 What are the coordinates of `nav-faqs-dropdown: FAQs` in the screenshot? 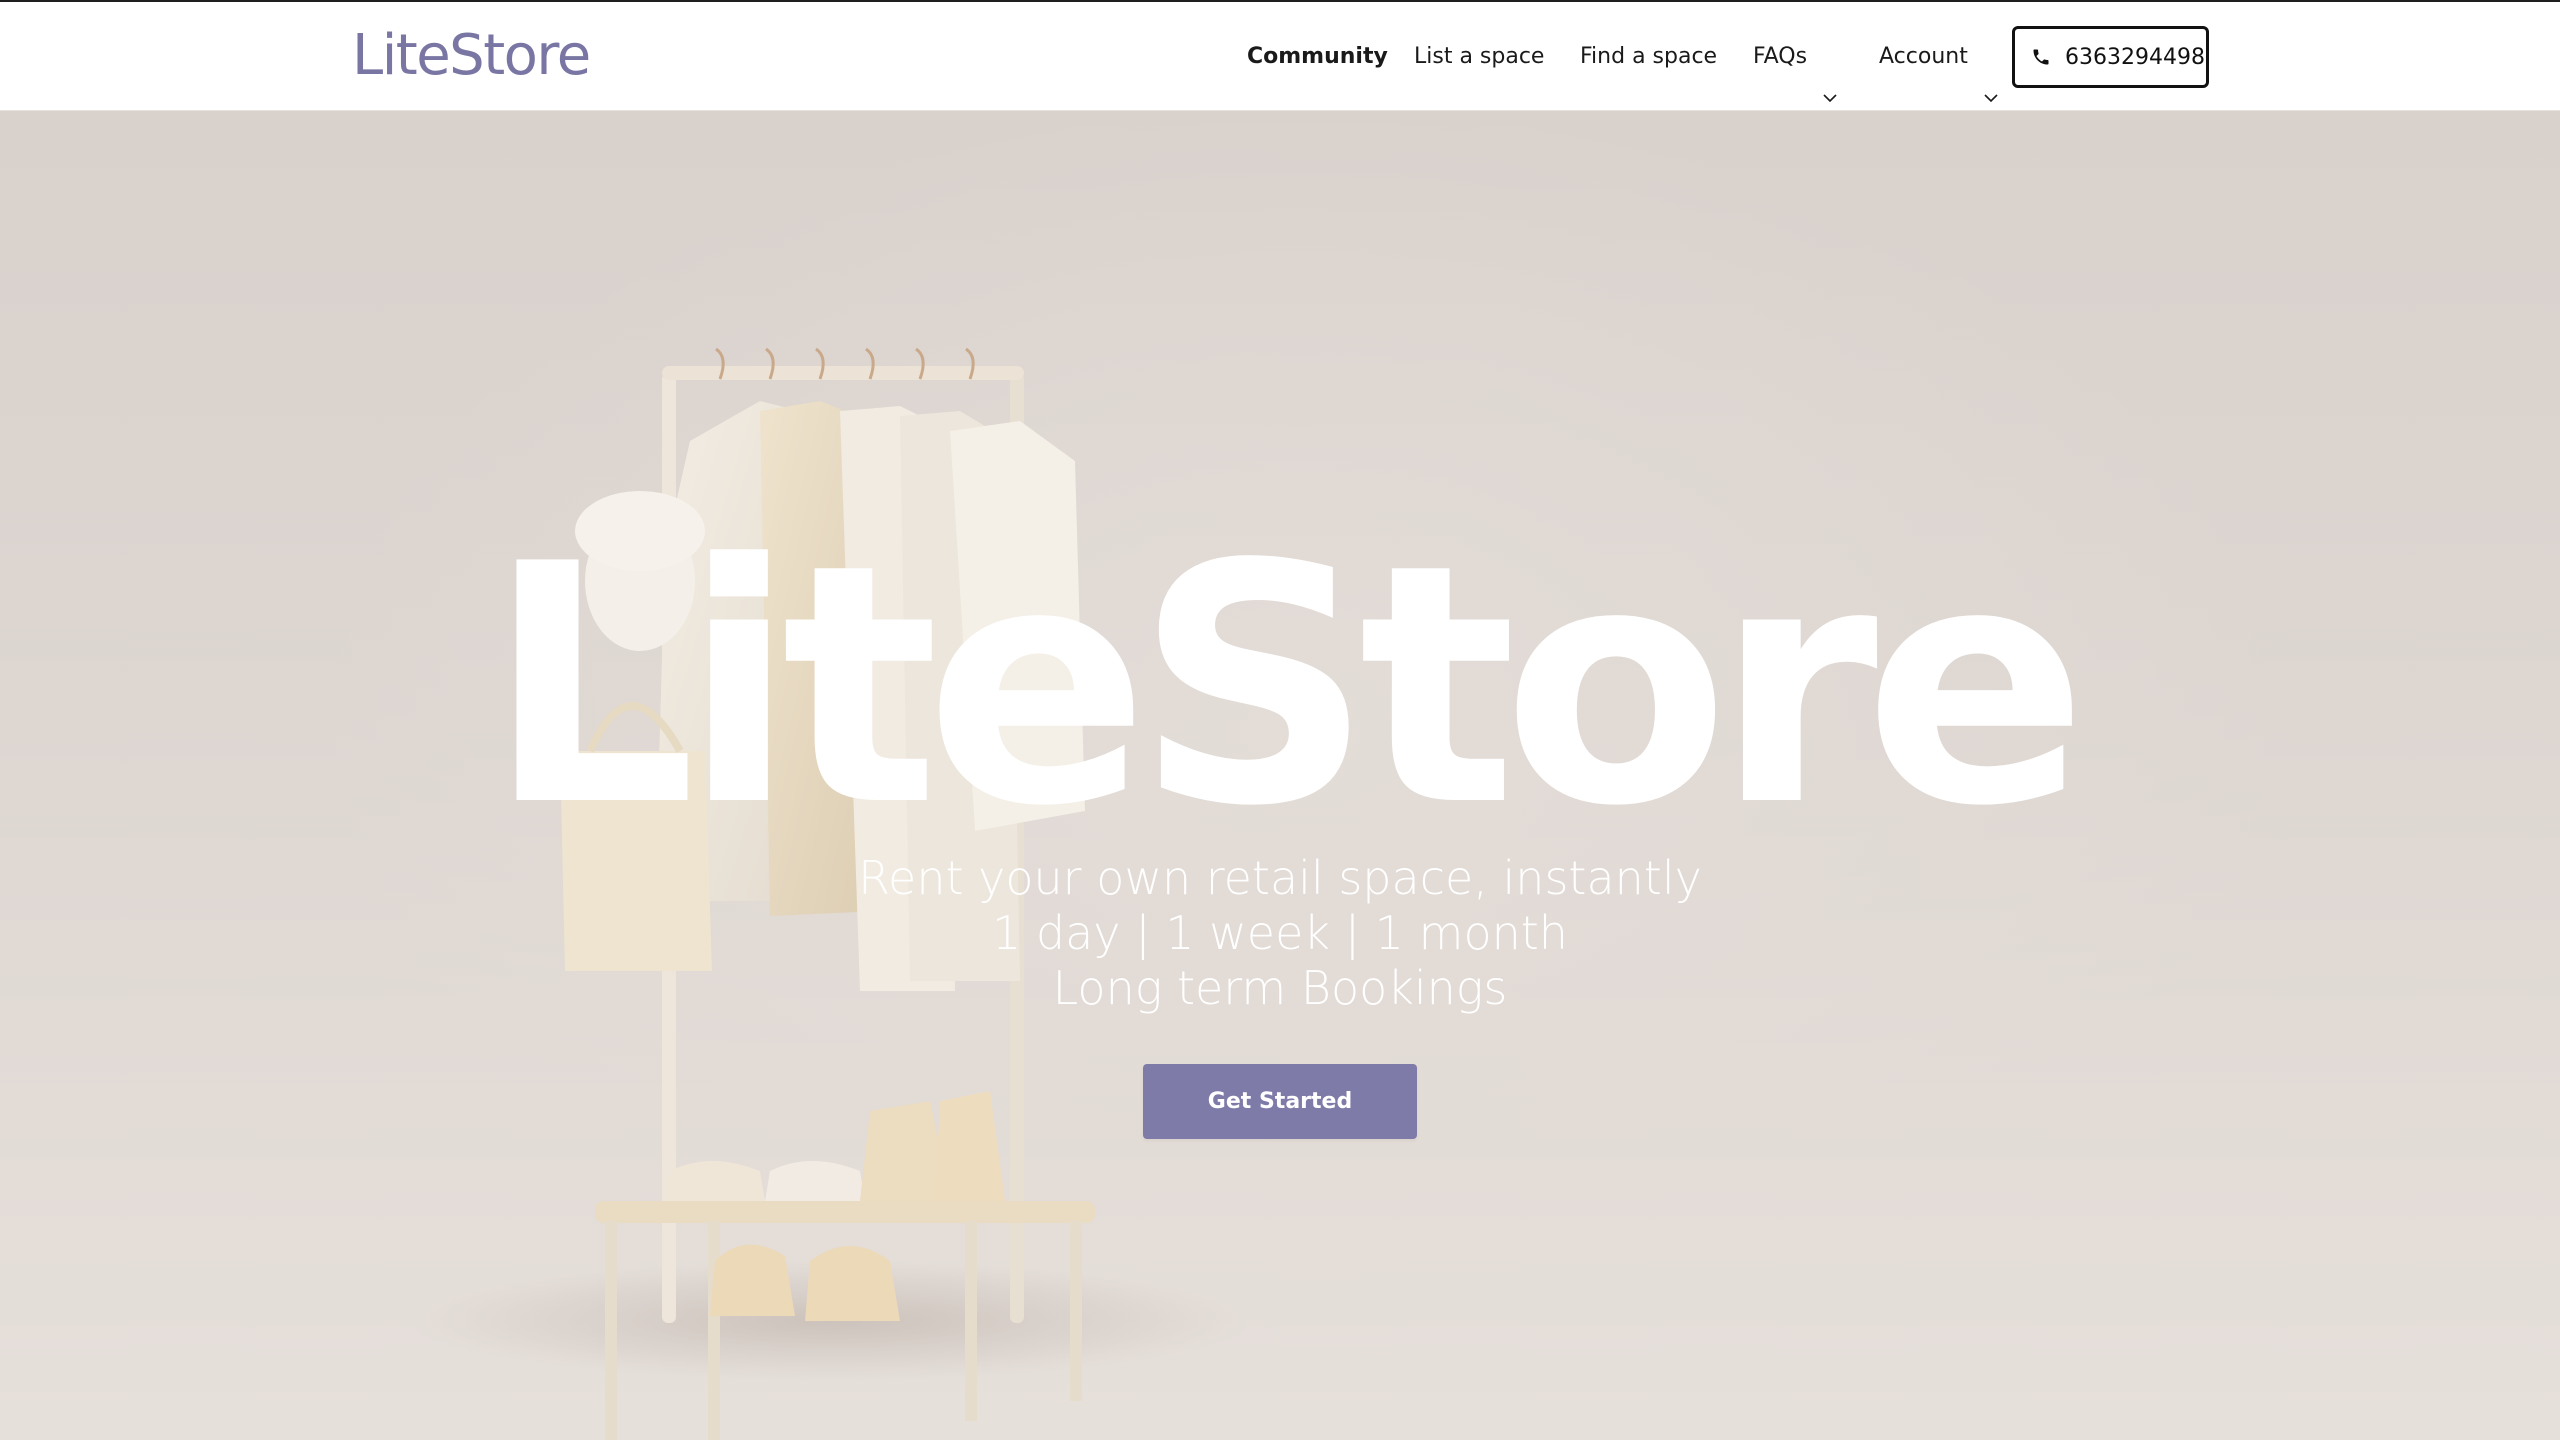 It's located at (1795, 56).